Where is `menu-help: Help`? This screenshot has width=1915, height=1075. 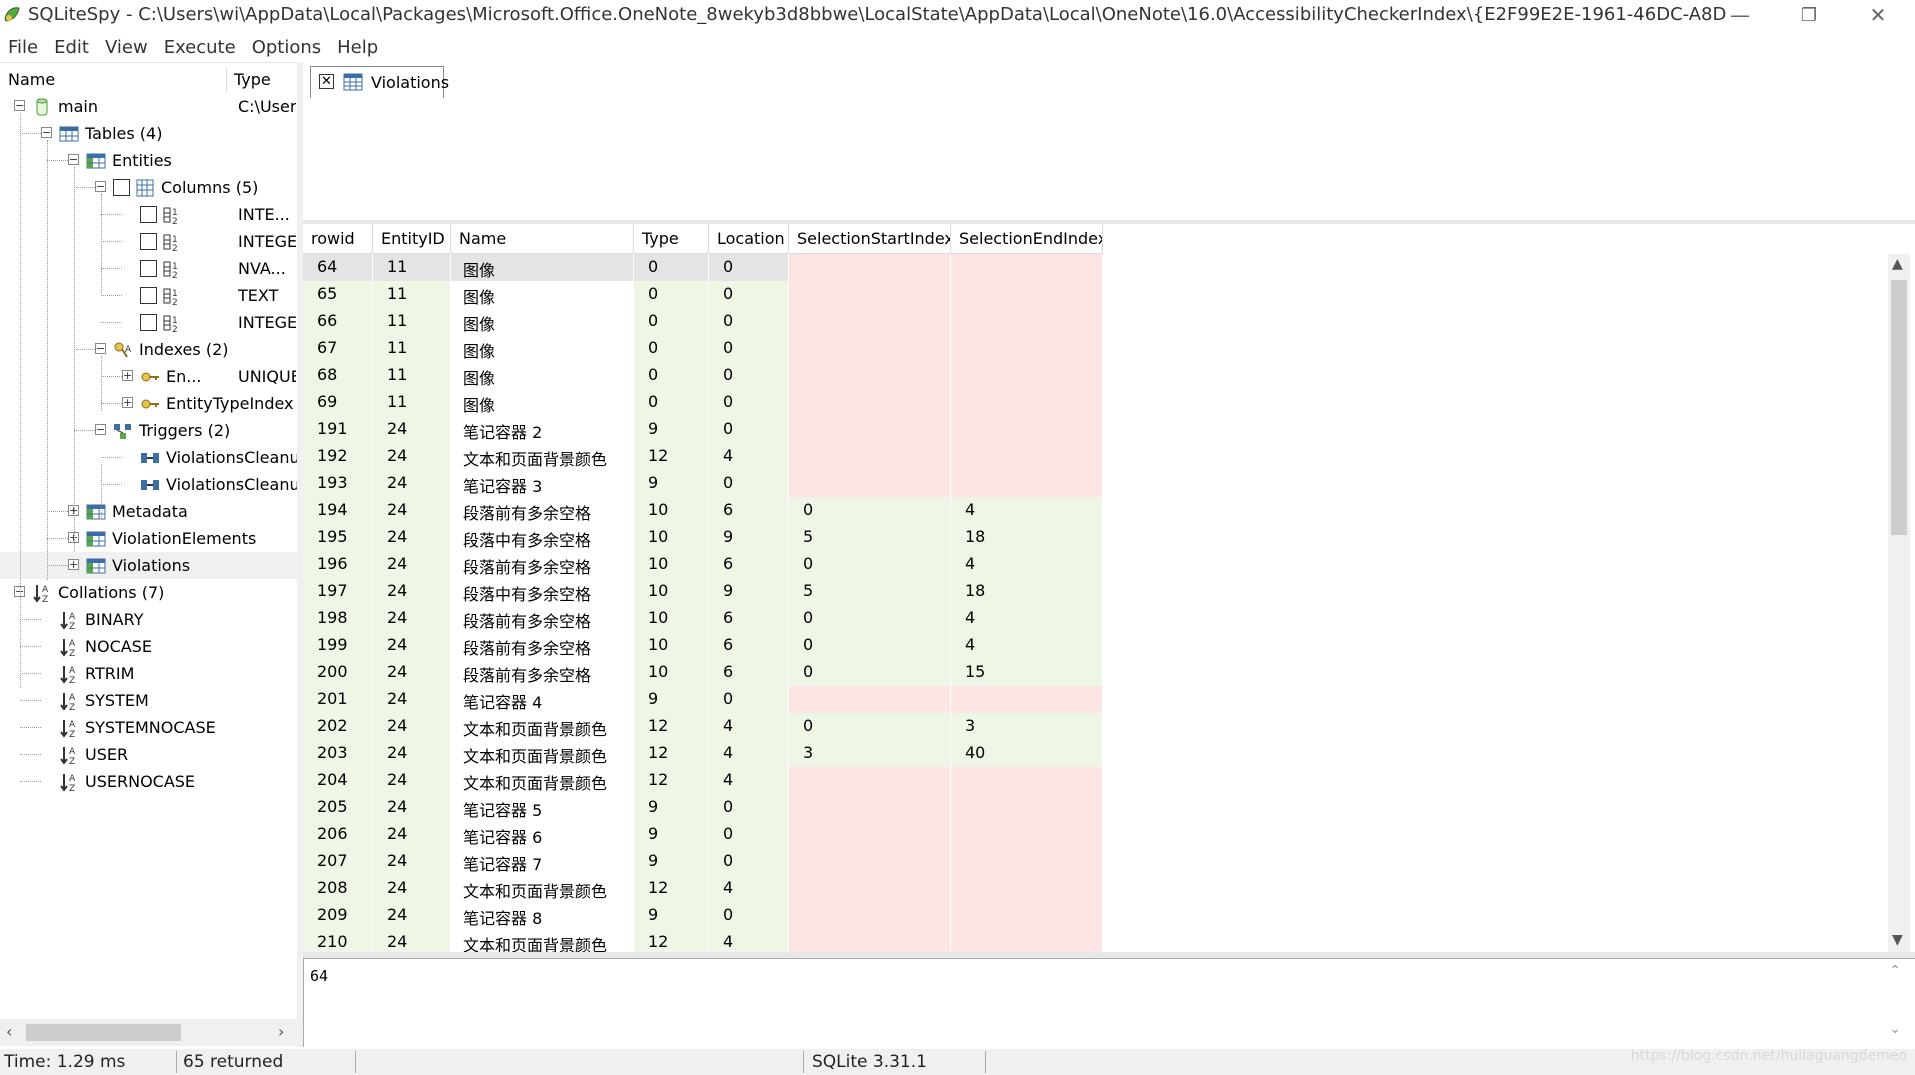 menu-help: Help is located at coordinates (357, 47).